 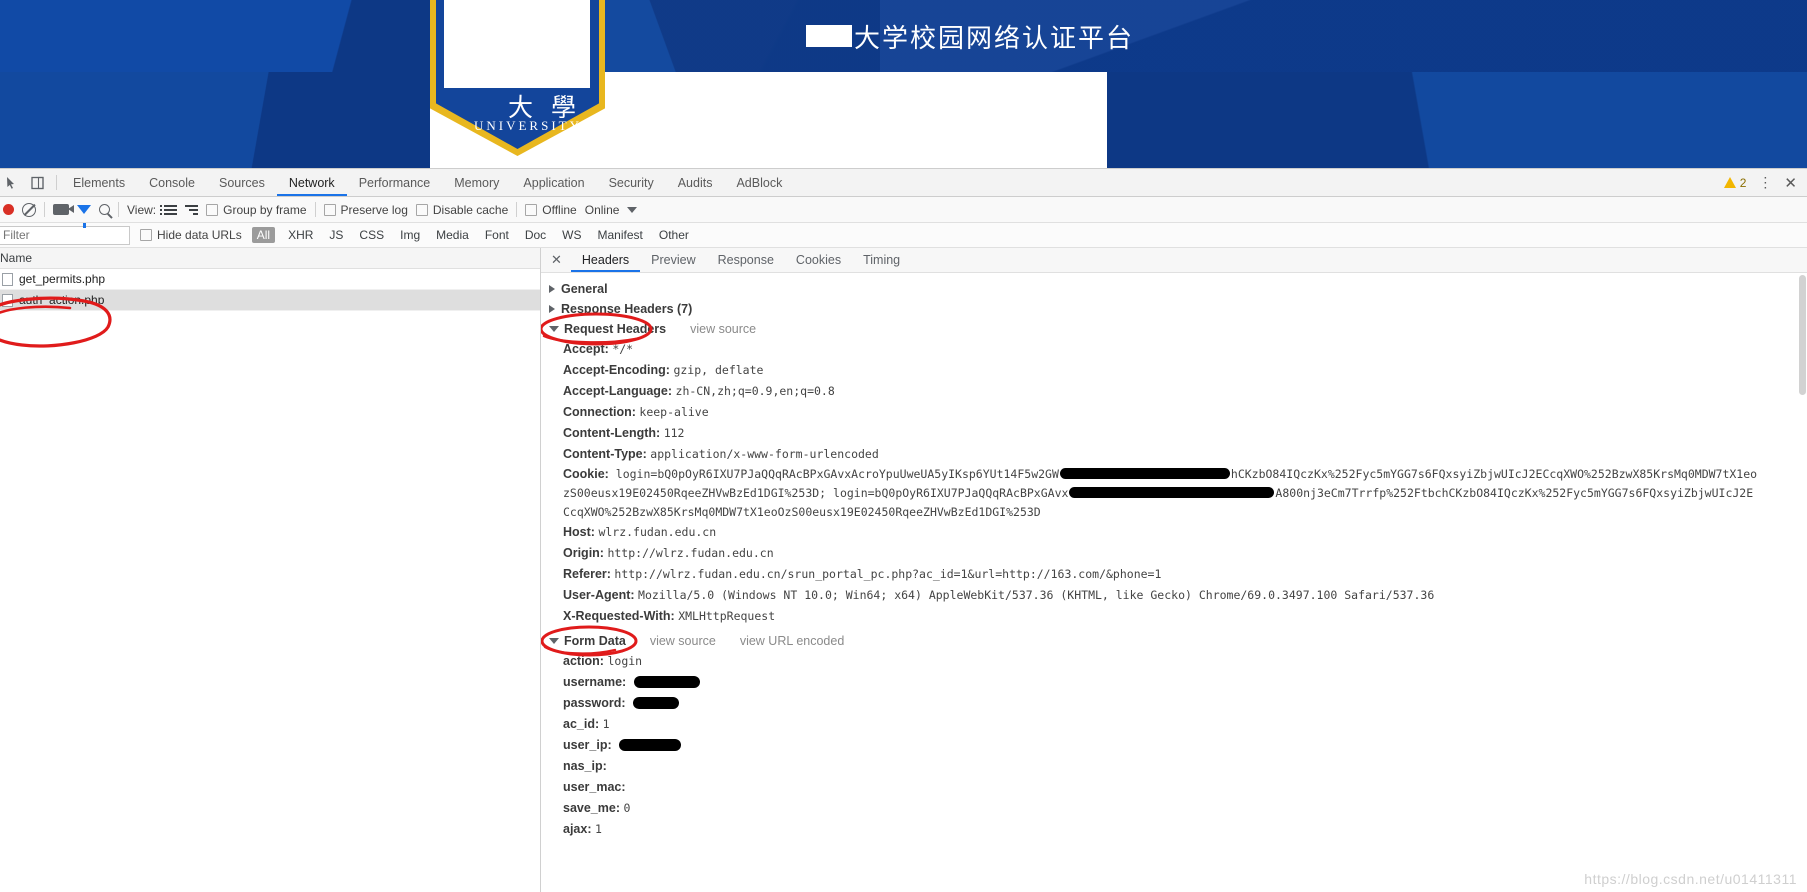 I want to click on tab-elements: Elements, so click(x=99, y=182).